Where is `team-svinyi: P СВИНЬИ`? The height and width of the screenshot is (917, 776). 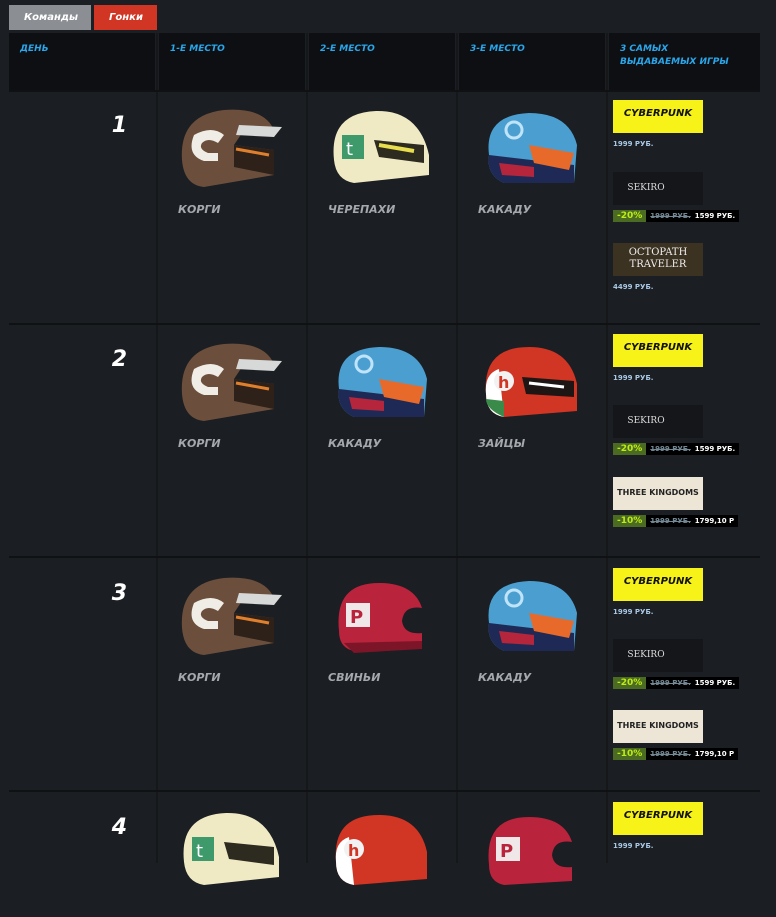 team-svinyi: P СВИНЬИ is located at coordinates (389, 628).